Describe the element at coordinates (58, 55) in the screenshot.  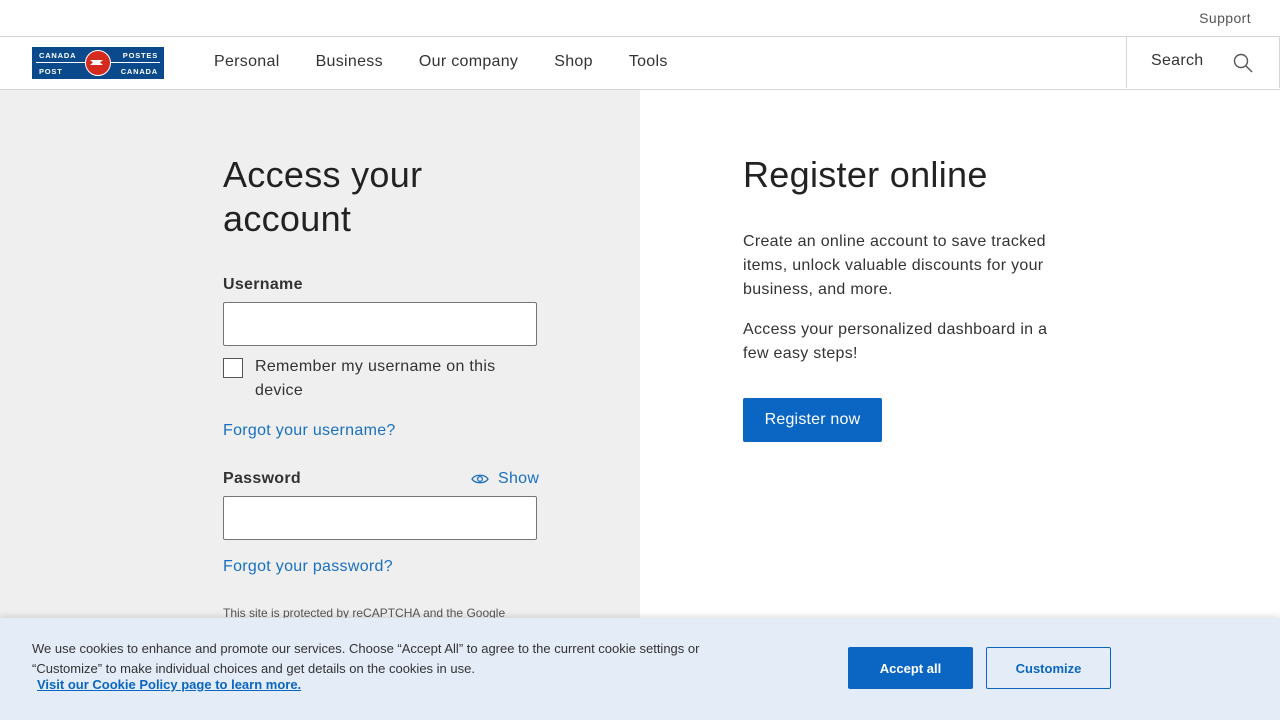
I see `logo-text-top-left: CANADA` at that location.